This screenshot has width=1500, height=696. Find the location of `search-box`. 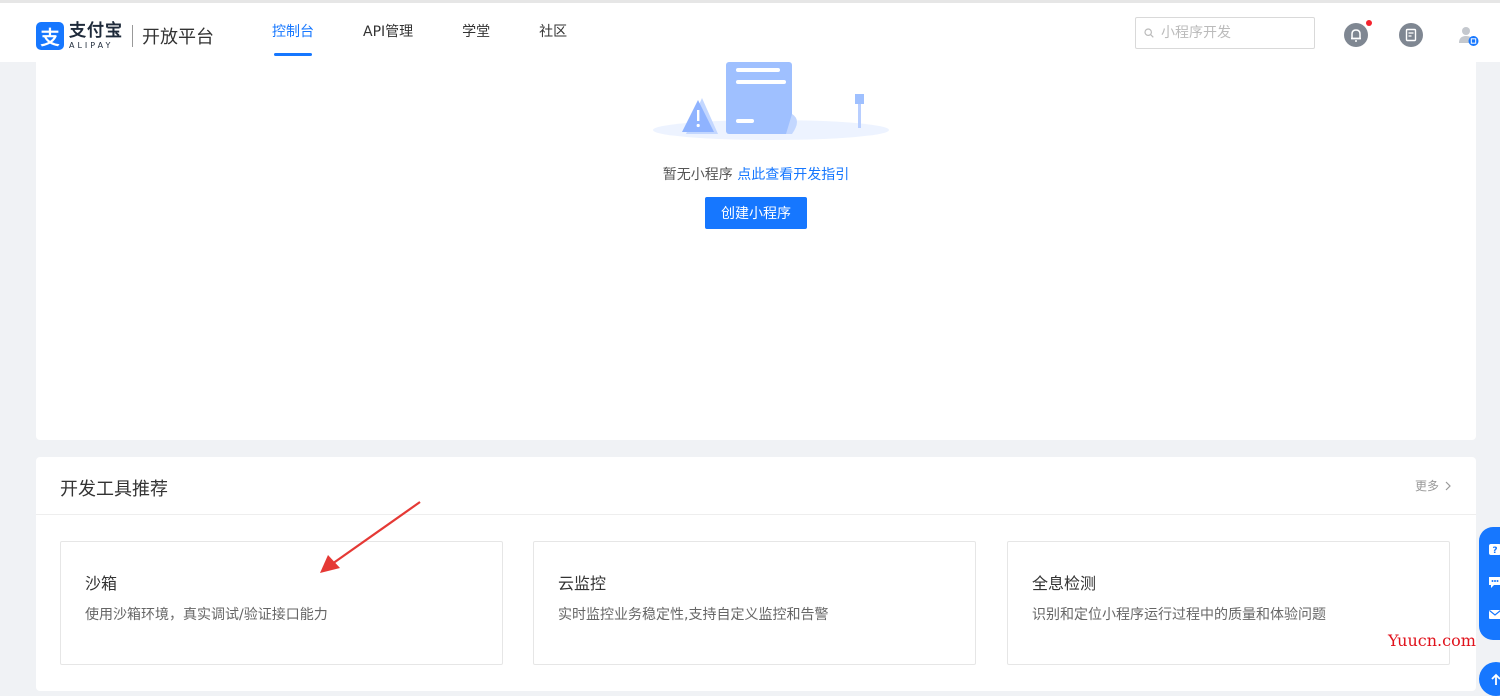

search-box is located at coordinates (1225, 33).